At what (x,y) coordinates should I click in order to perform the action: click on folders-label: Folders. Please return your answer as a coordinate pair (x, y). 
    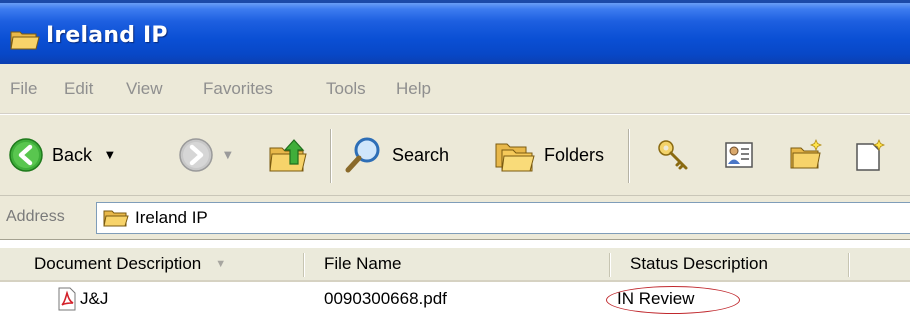
    Looking at the image, I should click on (574, 154).